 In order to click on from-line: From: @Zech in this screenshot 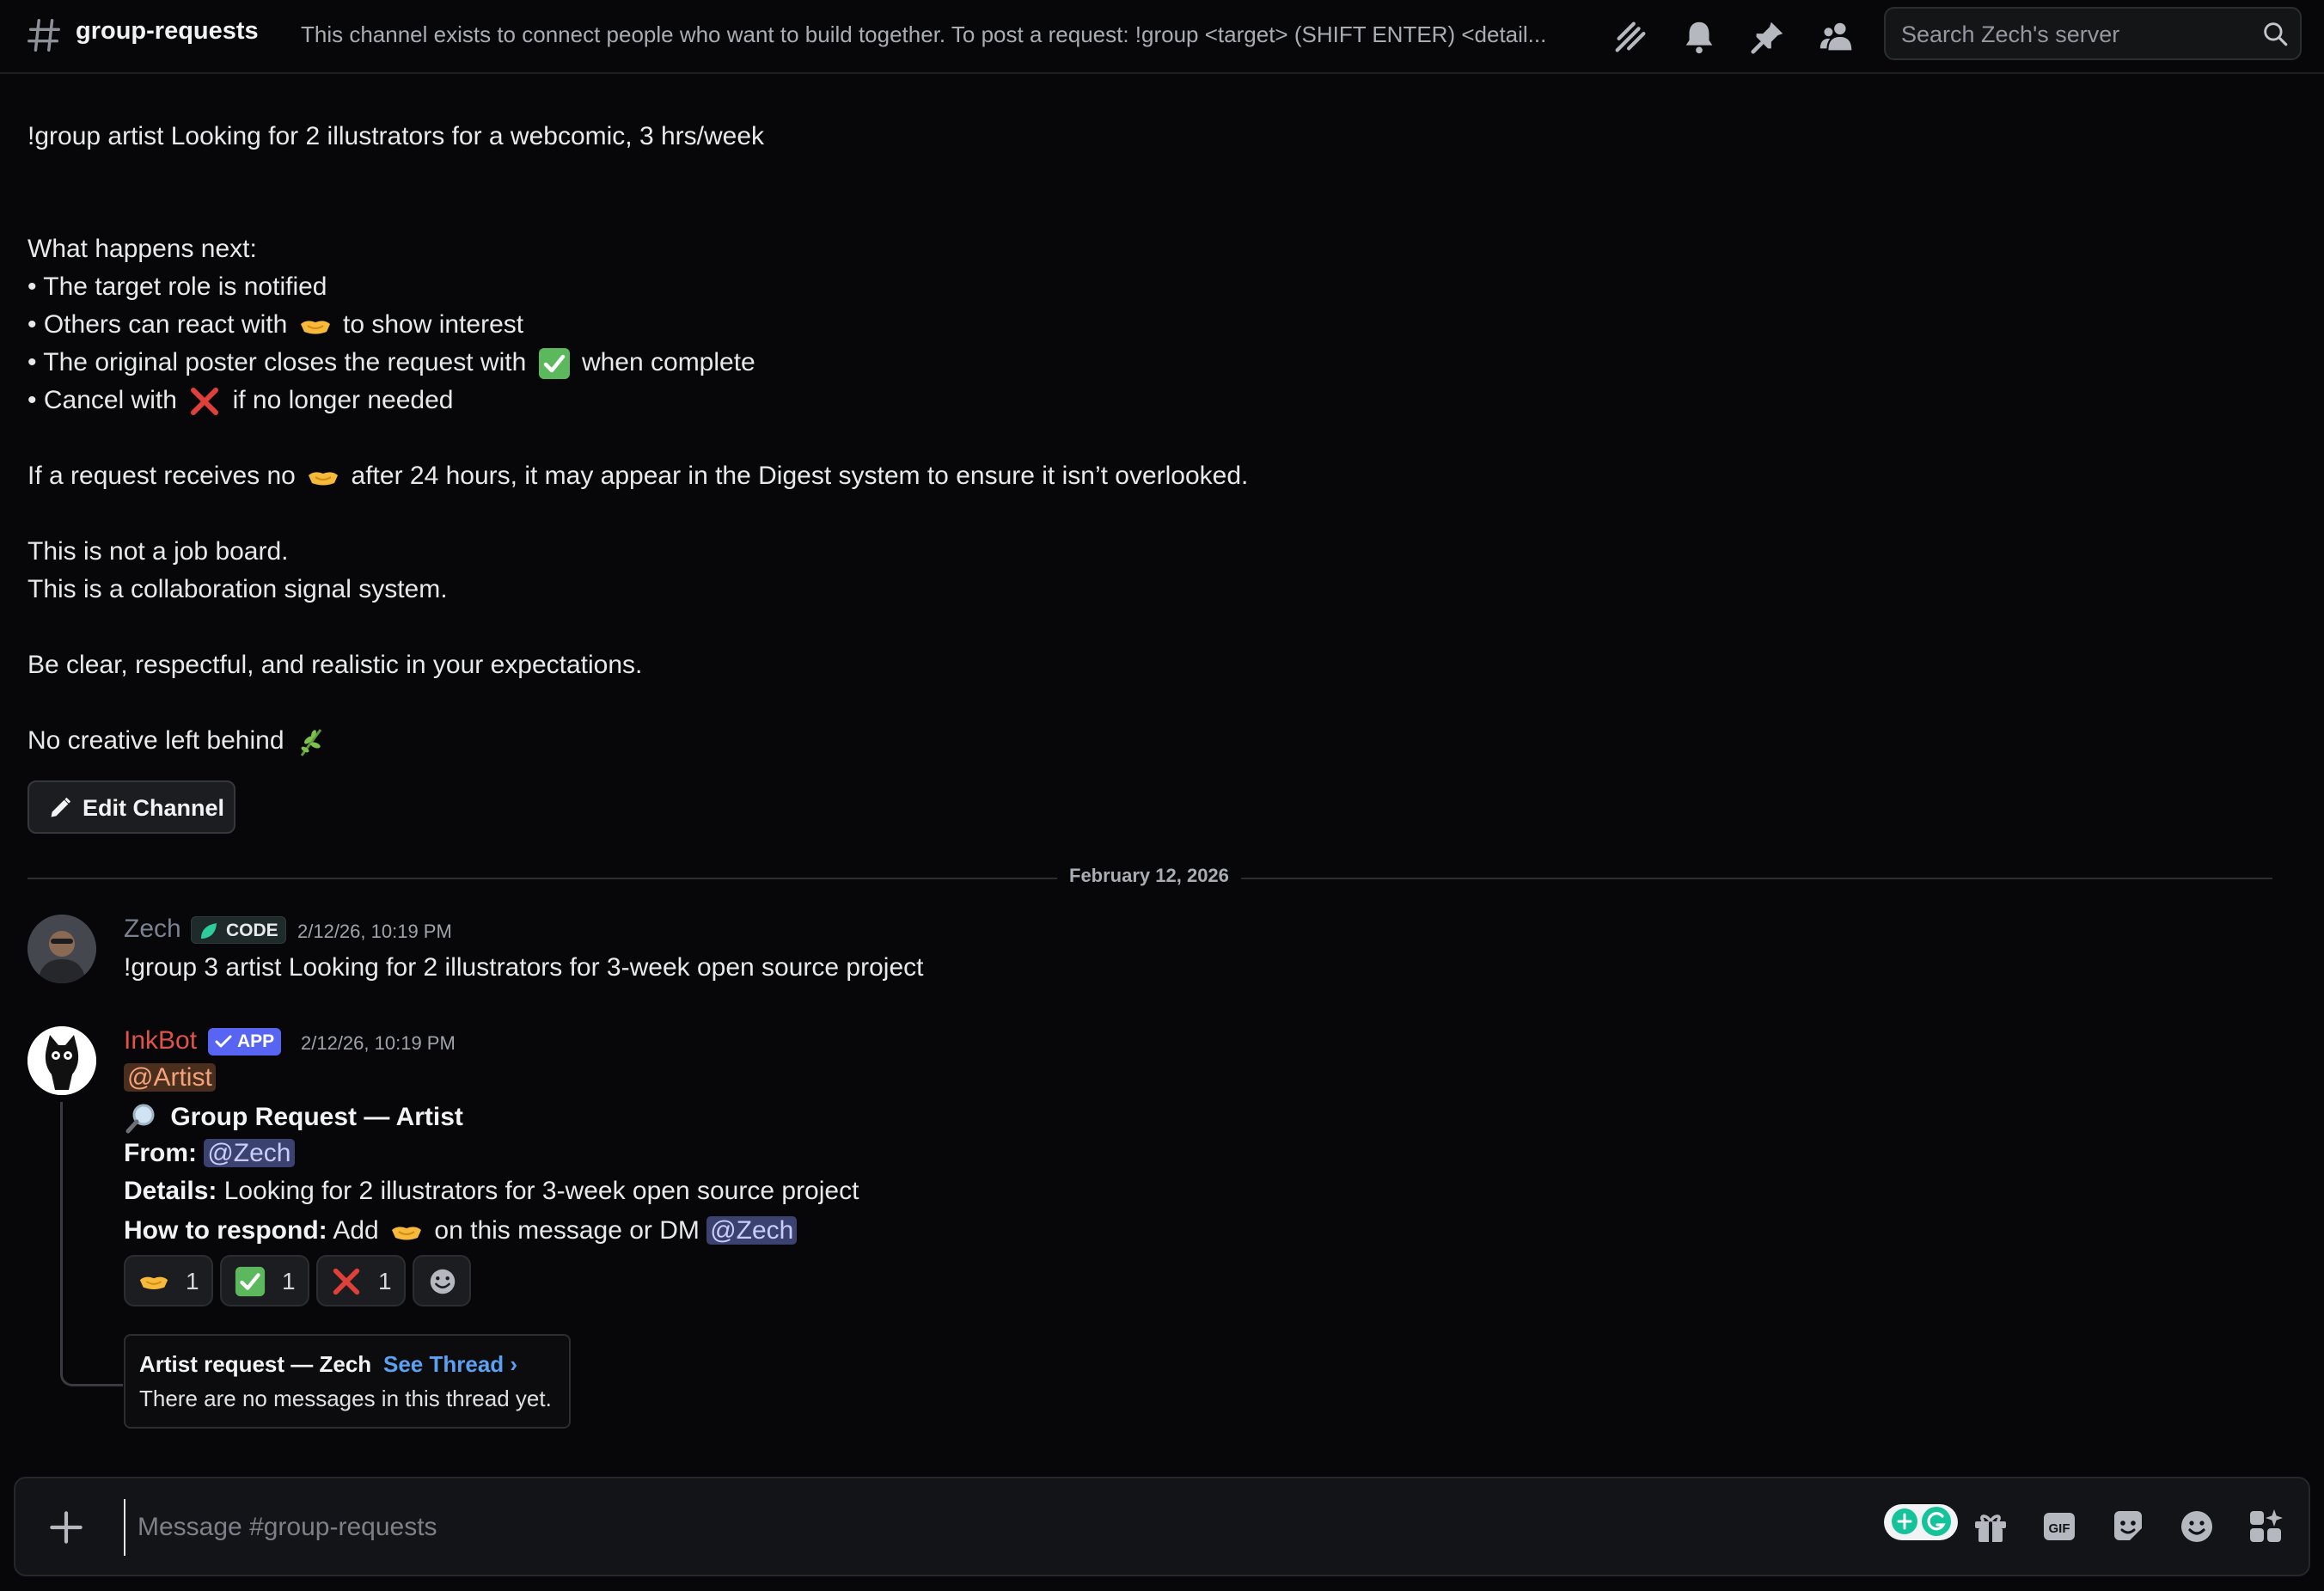, I will do `click(209, 1153)`.